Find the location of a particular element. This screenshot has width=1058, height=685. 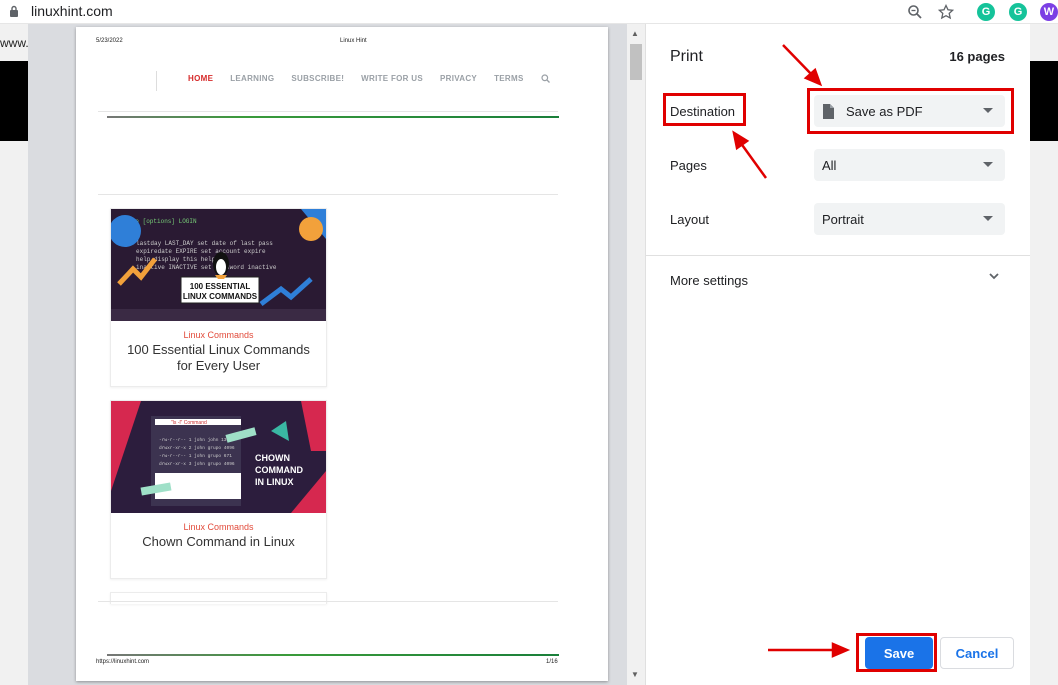

svg-text: -rw-r--r-- 1 john john 1300 is located at coordinates (195, 440).